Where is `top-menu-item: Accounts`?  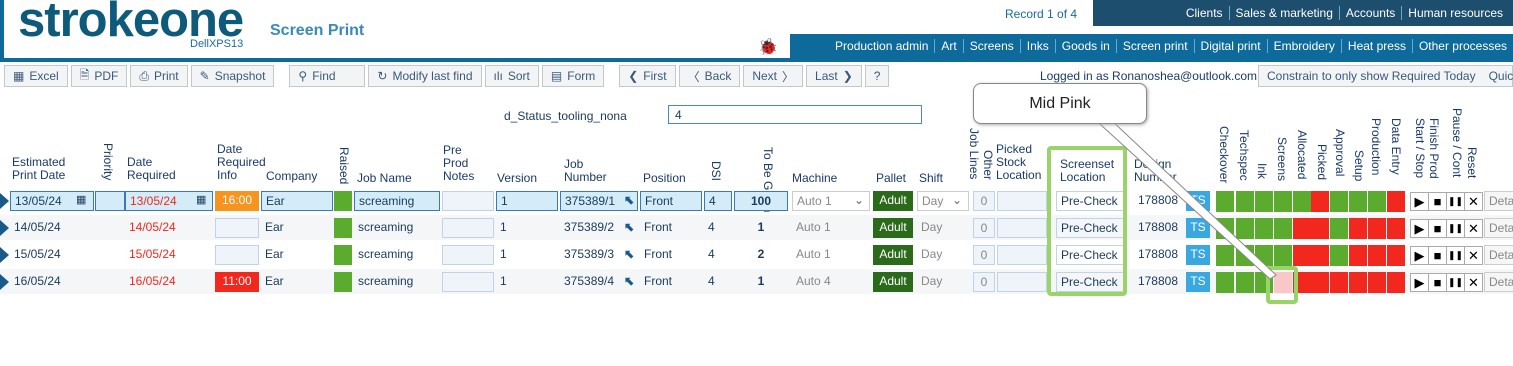 top-menu-item: Accounts is located at coordinates (1371, 13).